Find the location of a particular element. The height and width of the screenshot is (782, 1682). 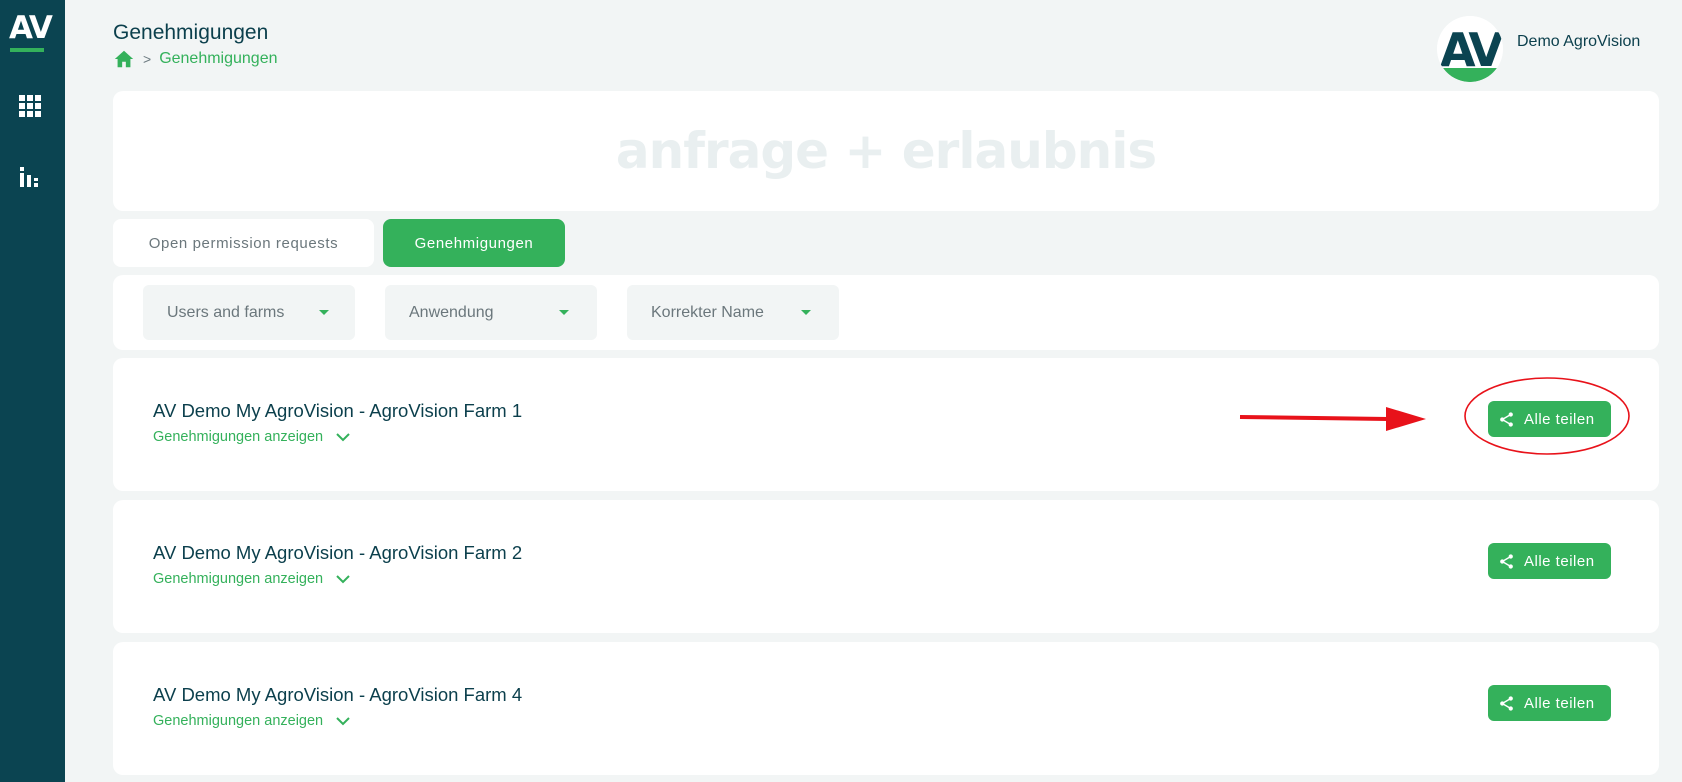

korrekter-name-dropdown: Korrekter Name is located at coordinates (733, 312).